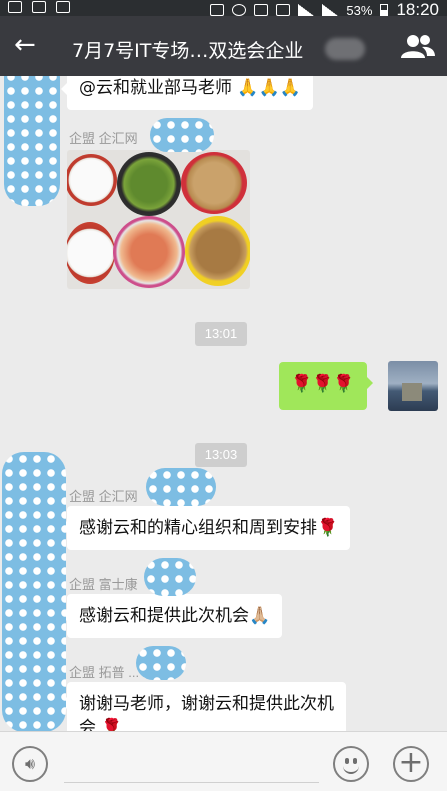 This screenshot has width=447, height=791. I want to click on title-redaction, so click(345, 49).